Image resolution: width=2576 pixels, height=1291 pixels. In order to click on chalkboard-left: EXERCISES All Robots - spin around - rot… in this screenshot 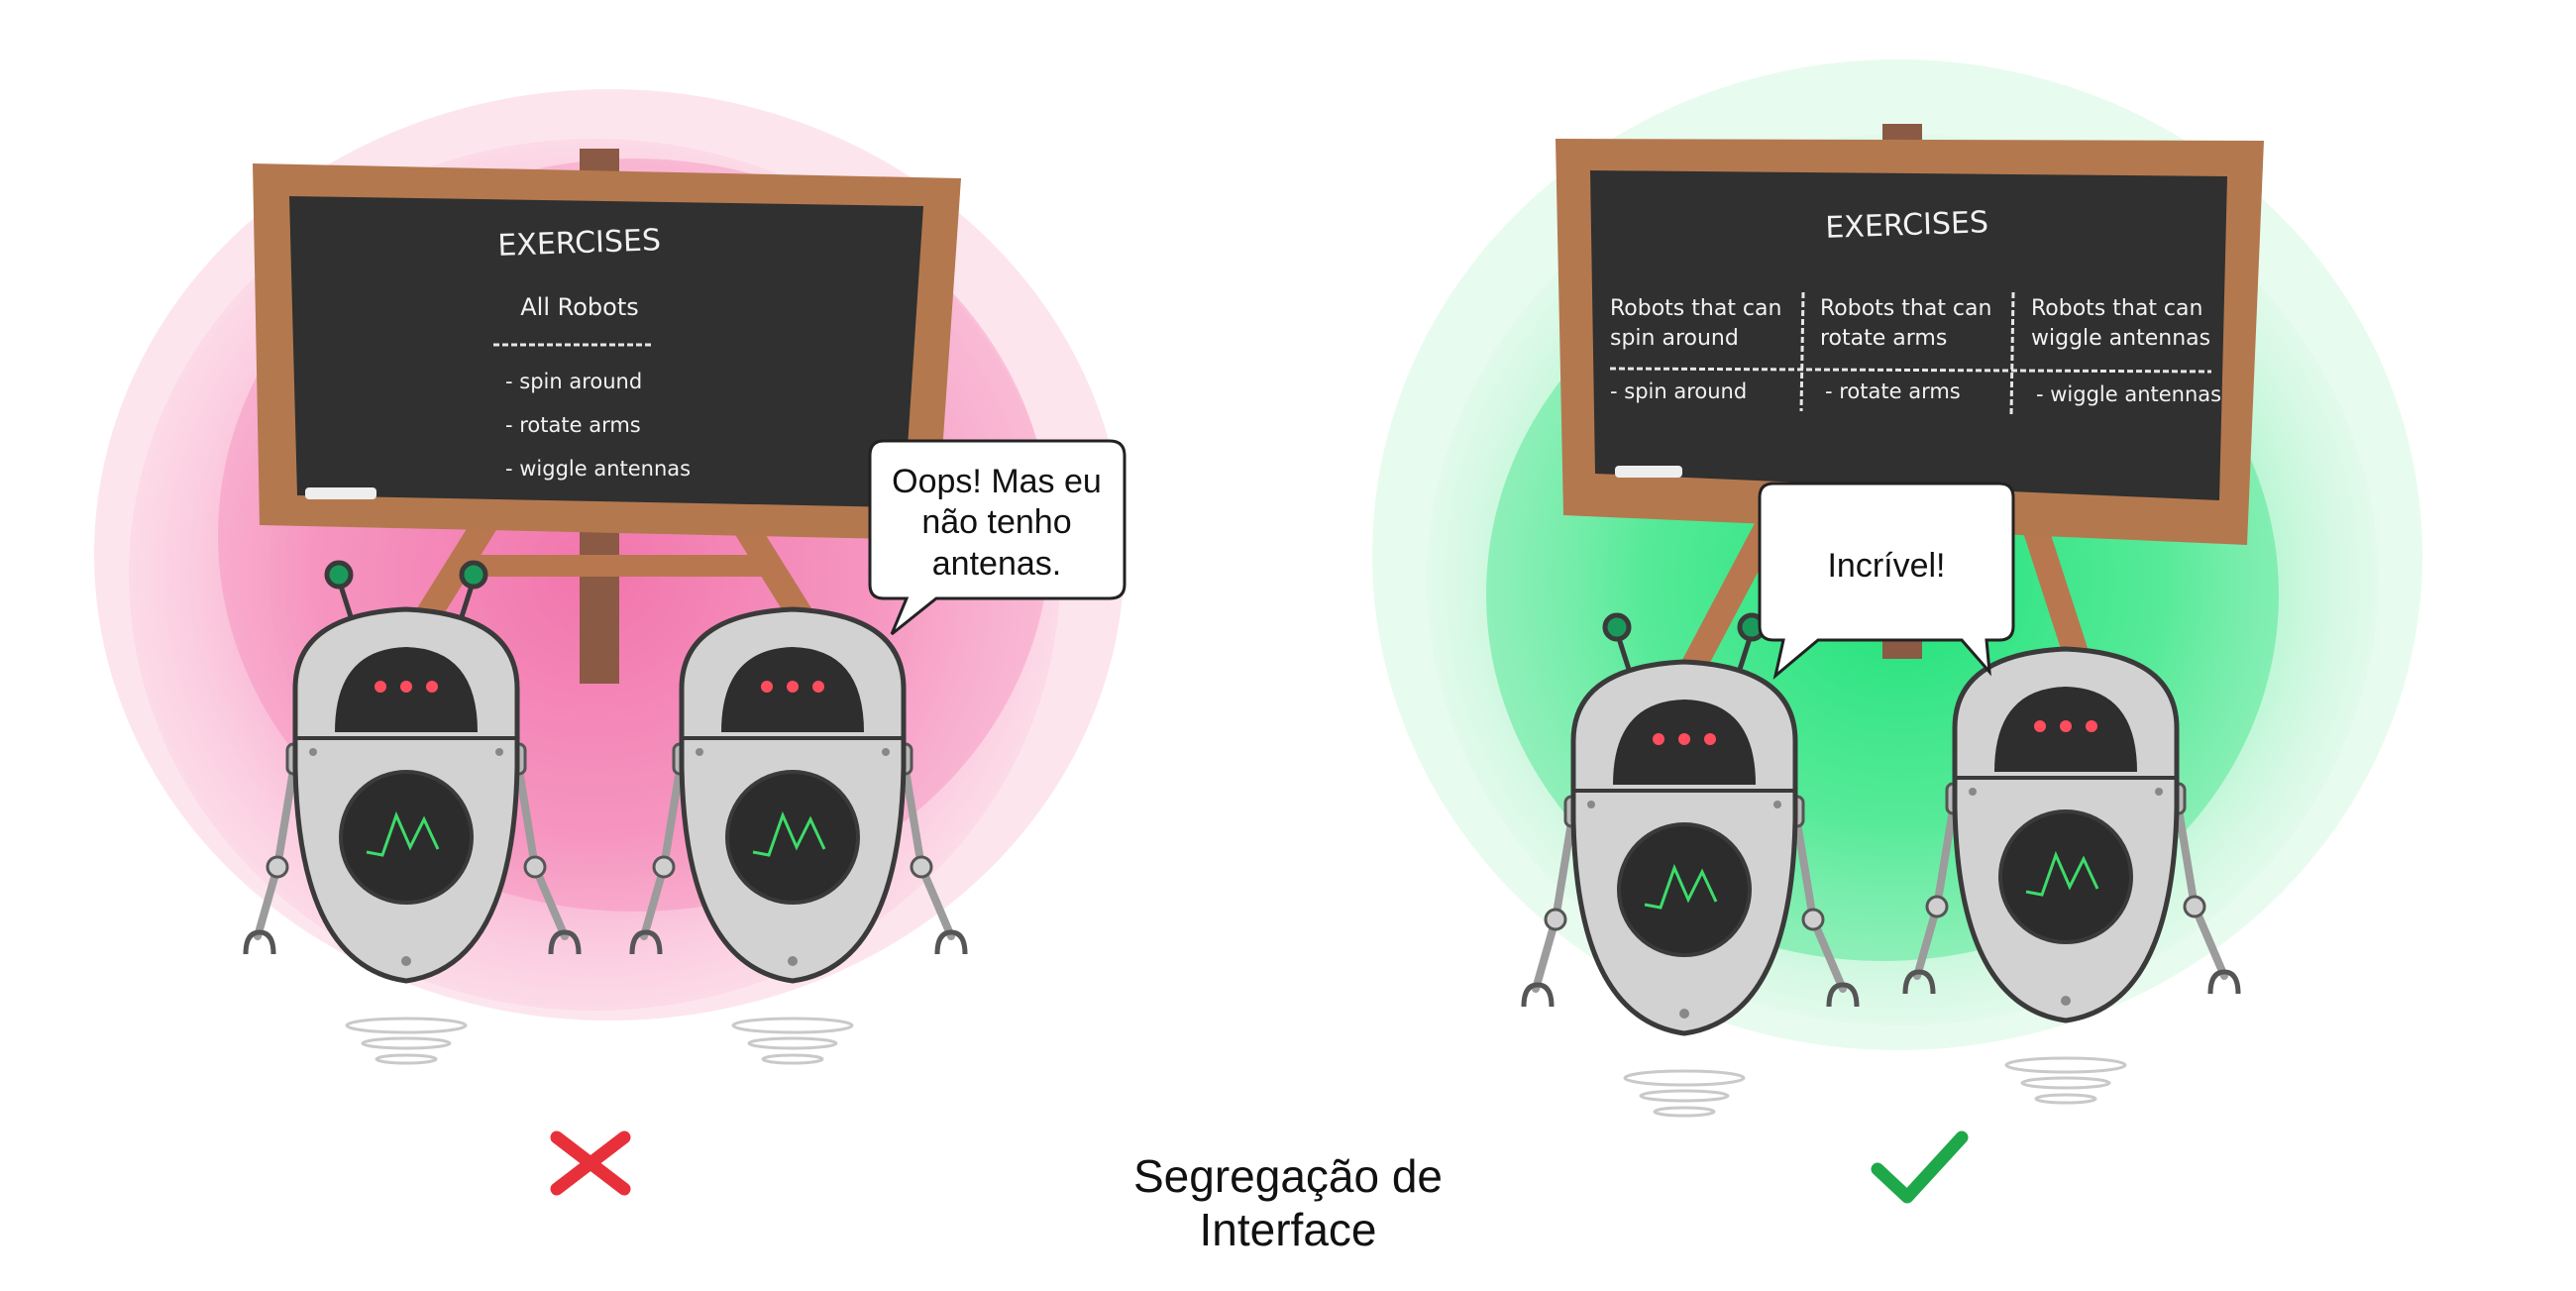, I will do `click(607, 352)`.